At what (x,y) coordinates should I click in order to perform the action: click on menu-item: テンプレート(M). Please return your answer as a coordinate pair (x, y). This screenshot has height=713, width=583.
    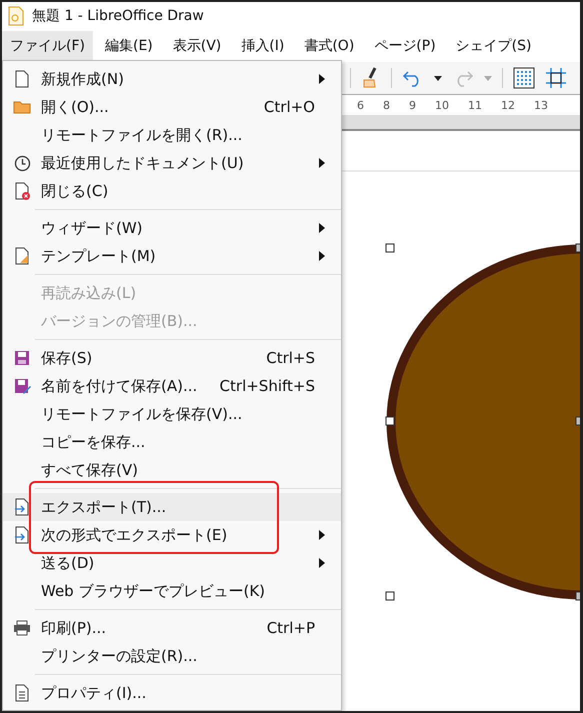
    Looking at the image, I should click on (172, 256).